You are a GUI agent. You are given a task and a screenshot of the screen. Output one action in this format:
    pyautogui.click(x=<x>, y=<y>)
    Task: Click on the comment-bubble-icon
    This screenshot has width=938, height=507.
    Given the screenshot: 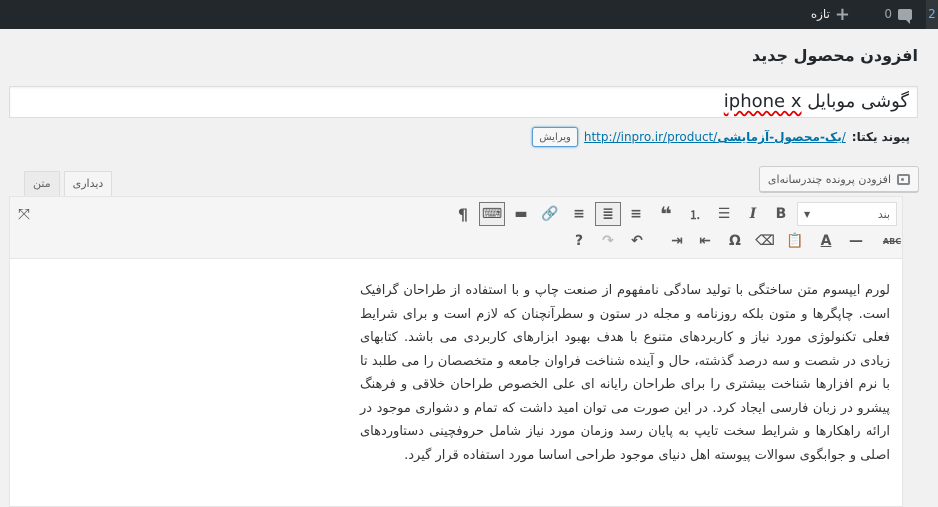 What is the action you would take?
    pyautogui.click(x=905, y=16)
    